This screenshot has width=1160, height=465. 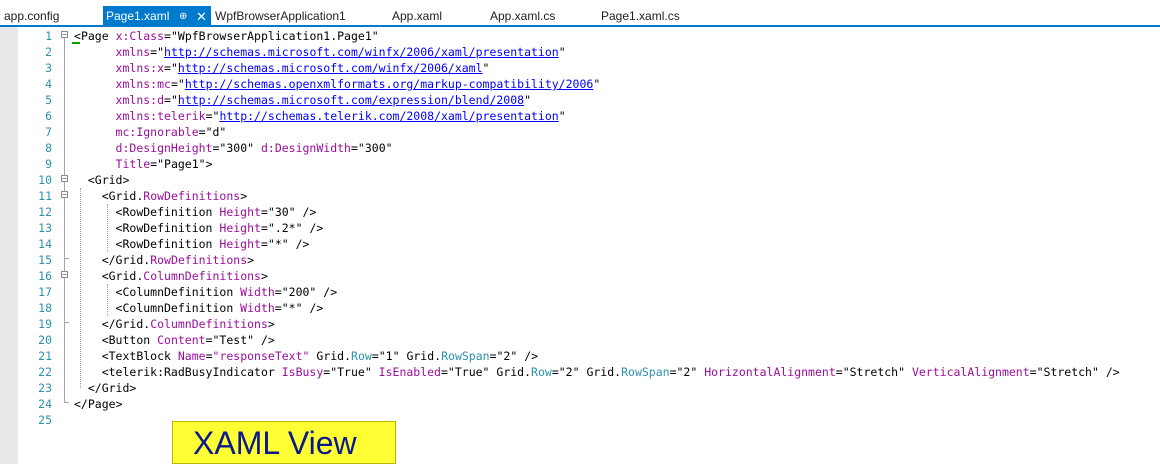 I want to click on line-number: 13, so click(x=45, y=228).